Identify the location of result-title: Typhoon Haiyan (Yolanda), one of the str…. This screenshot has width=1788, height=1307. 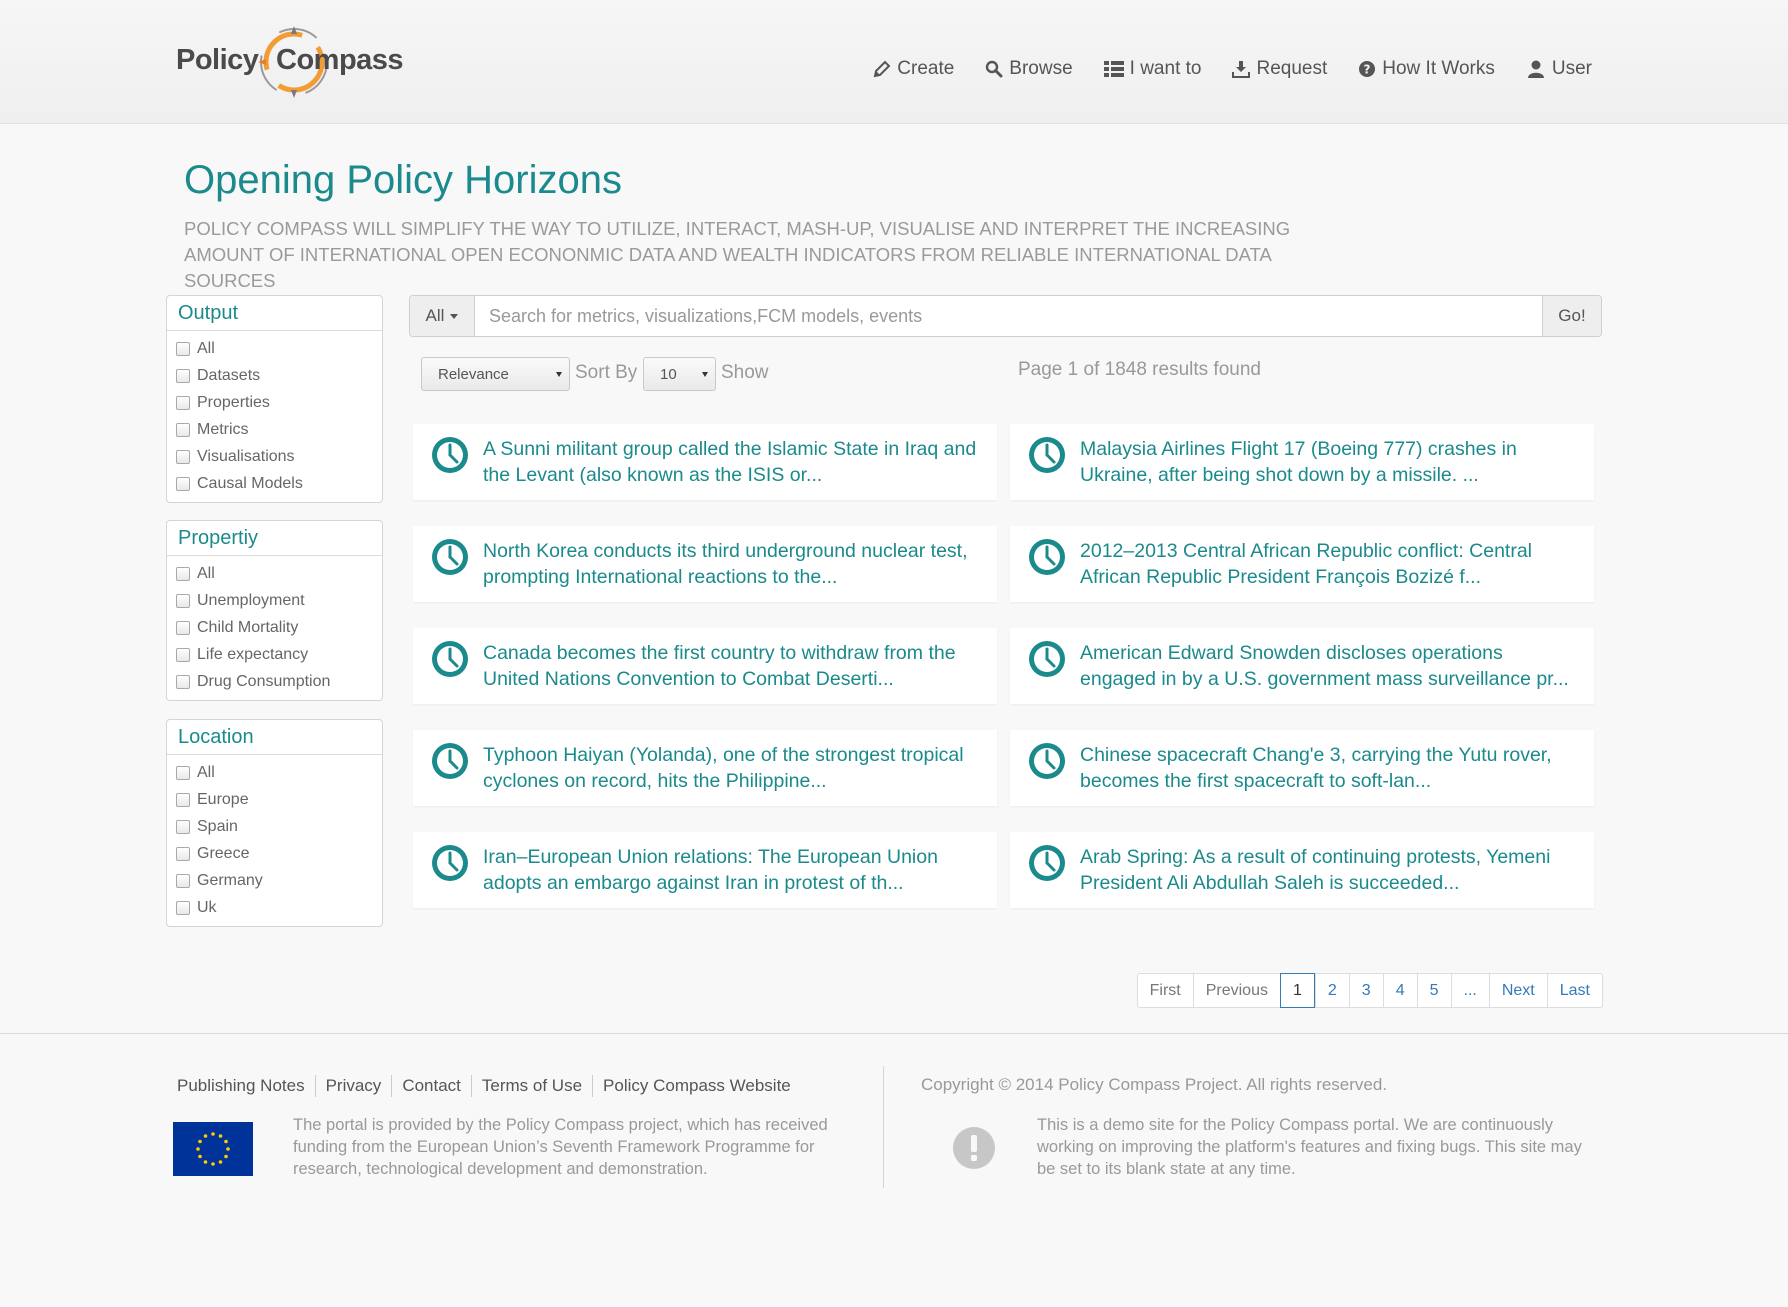
(733, 768).